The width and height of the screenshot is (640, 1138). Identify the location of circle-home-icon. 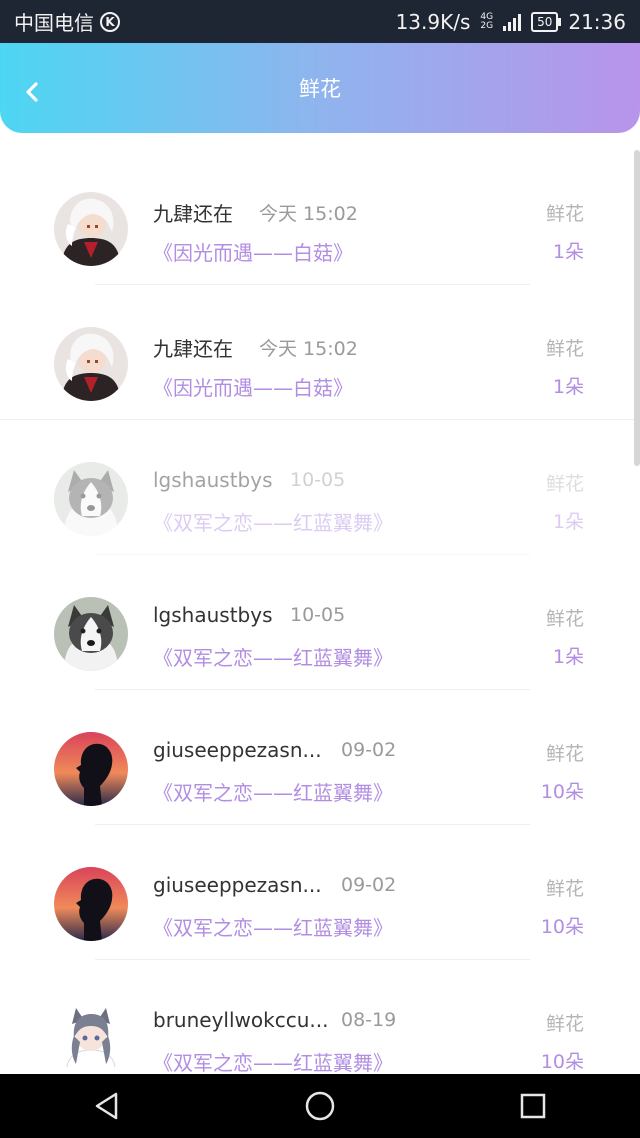
(320, 1106).